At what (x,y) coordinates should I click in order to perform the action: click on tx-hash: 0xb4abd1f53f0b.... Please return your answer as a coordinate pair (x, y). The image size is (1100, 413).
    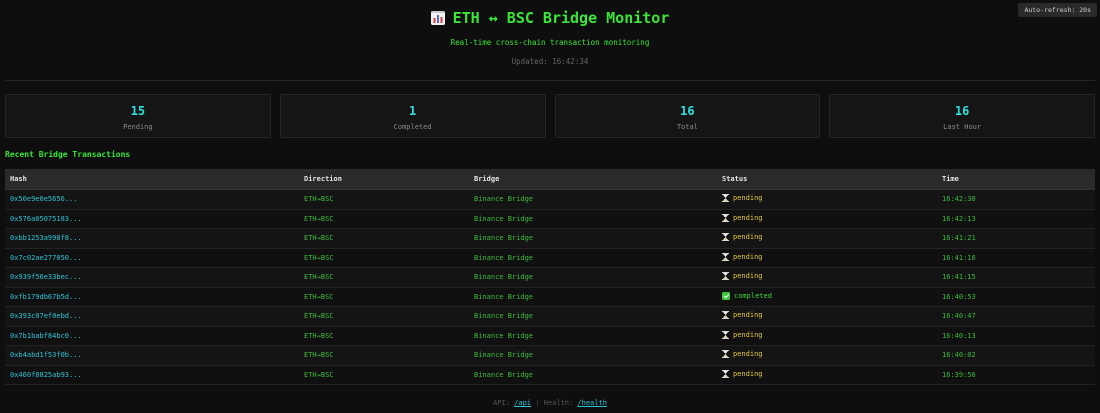
    Looking at the image, I should click on (152, 355).